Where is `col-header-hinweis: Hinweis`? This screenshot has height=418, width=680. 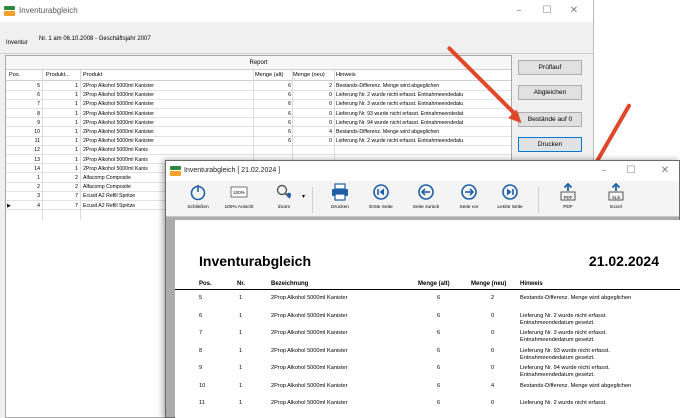 col-header-hinweis: Hinweis is located at coordinates (346, 75).